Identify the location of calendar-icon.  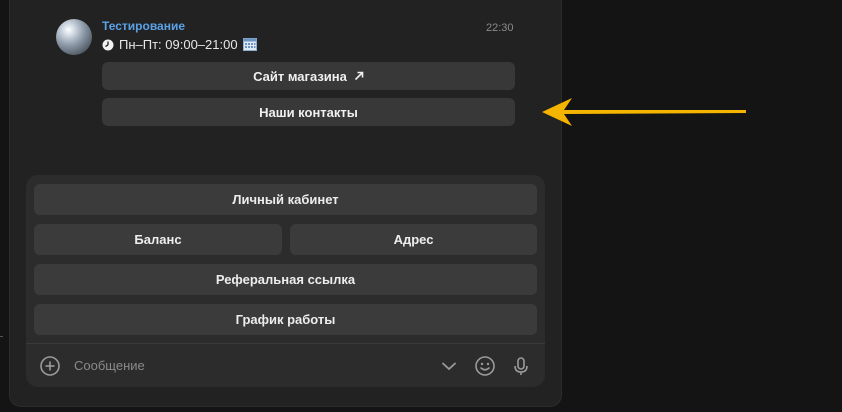
(249, 44).